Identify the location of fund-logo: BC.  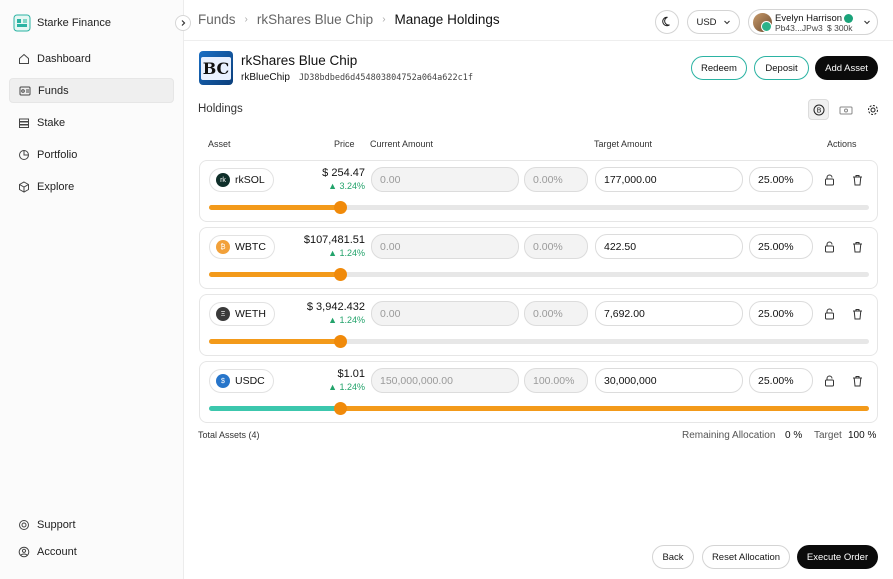
(216, 68).